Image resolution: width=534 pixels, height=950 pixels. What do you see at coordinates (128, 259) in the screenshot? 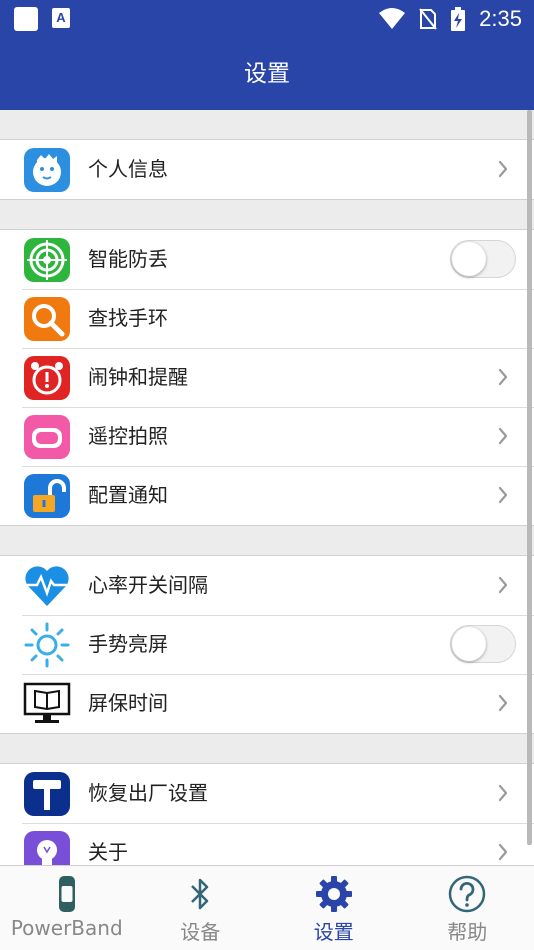
I see `settings-row-label: 智能防丢` at bounding box center [128, 259].